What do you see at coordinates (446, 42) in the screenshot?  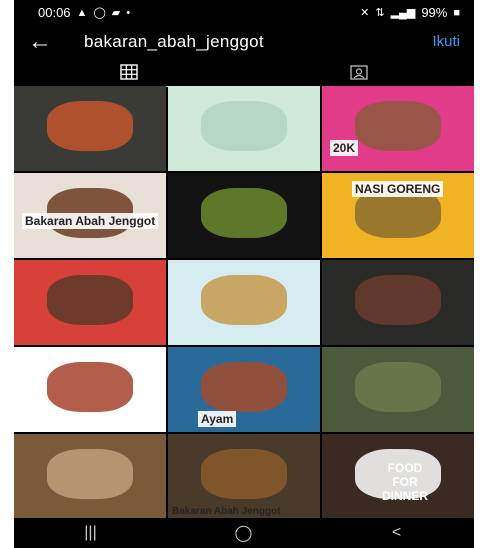 I see `follow-button: Ikuti` at bounding box center [446, 42].